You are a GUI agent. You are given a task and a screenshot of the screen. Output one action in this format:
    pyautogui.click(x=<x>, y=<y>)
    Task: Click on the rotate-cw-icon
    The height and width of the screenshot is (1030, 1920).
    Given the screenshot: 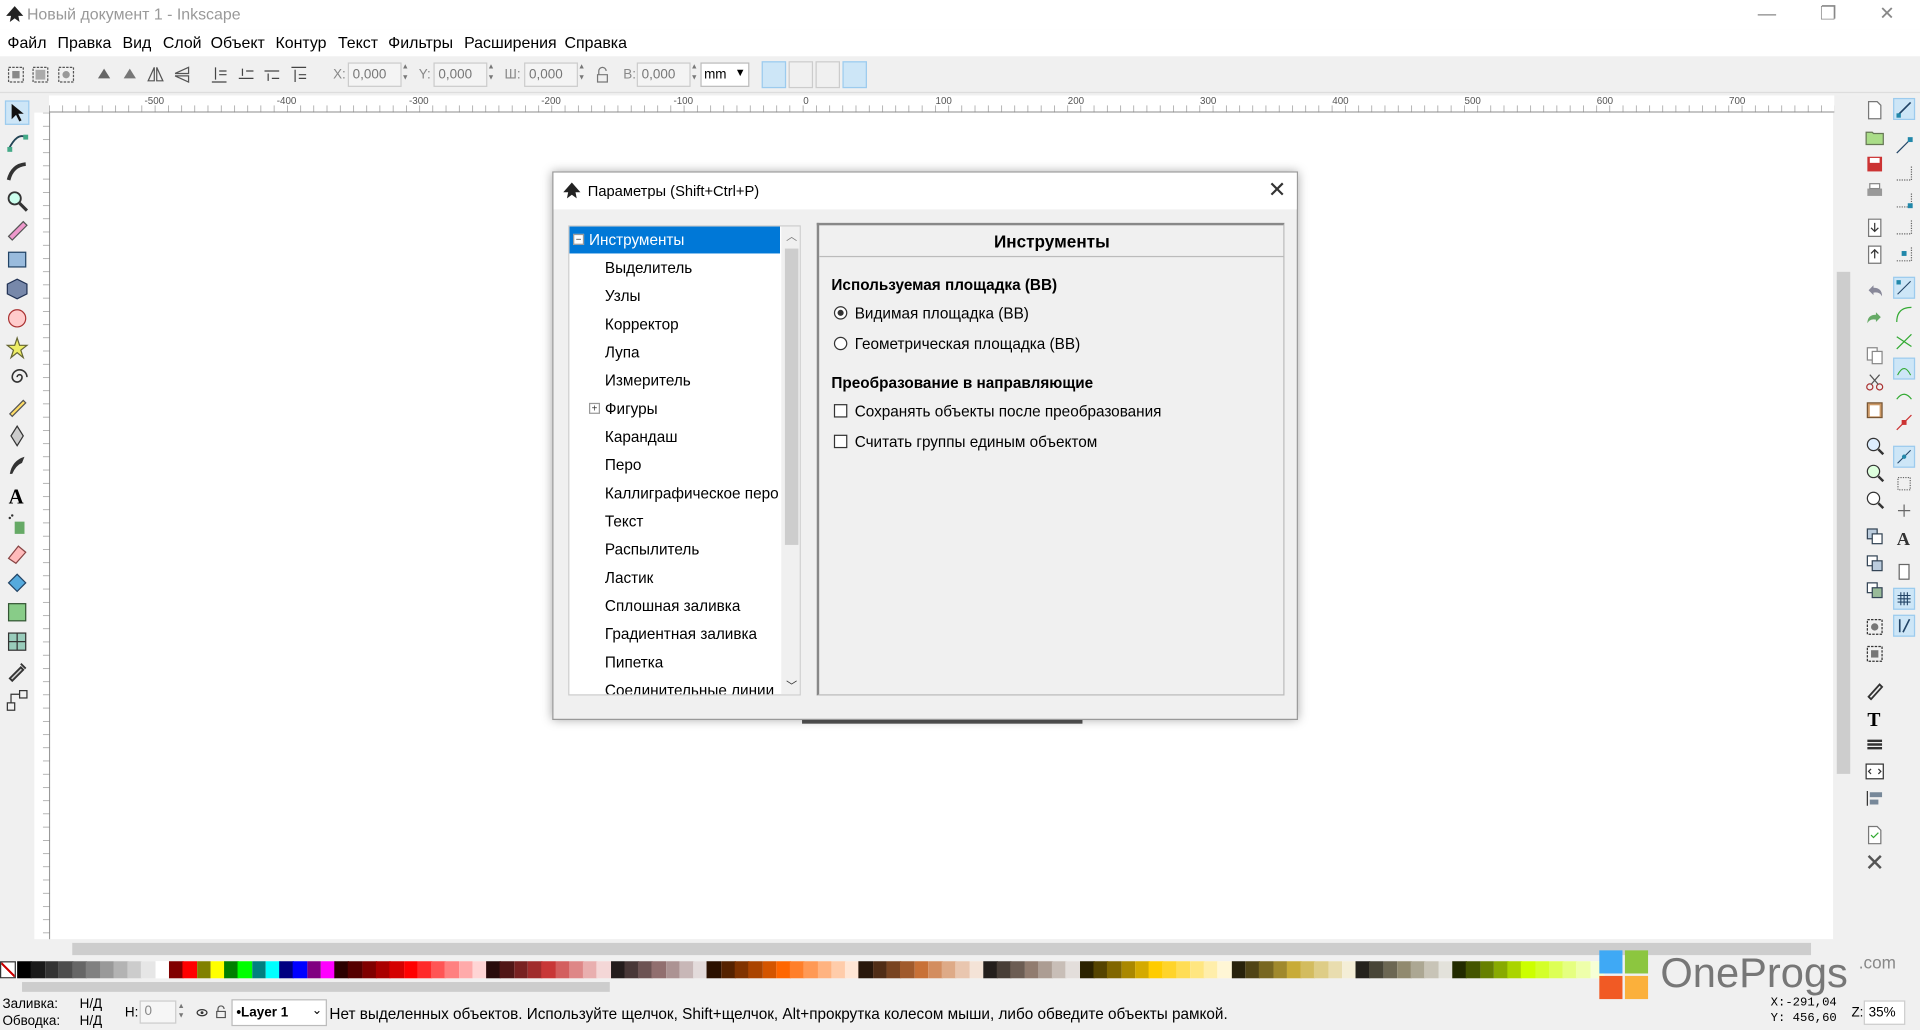 What is the action you would take?
    pyautogui.click(x=130, y=75)
    